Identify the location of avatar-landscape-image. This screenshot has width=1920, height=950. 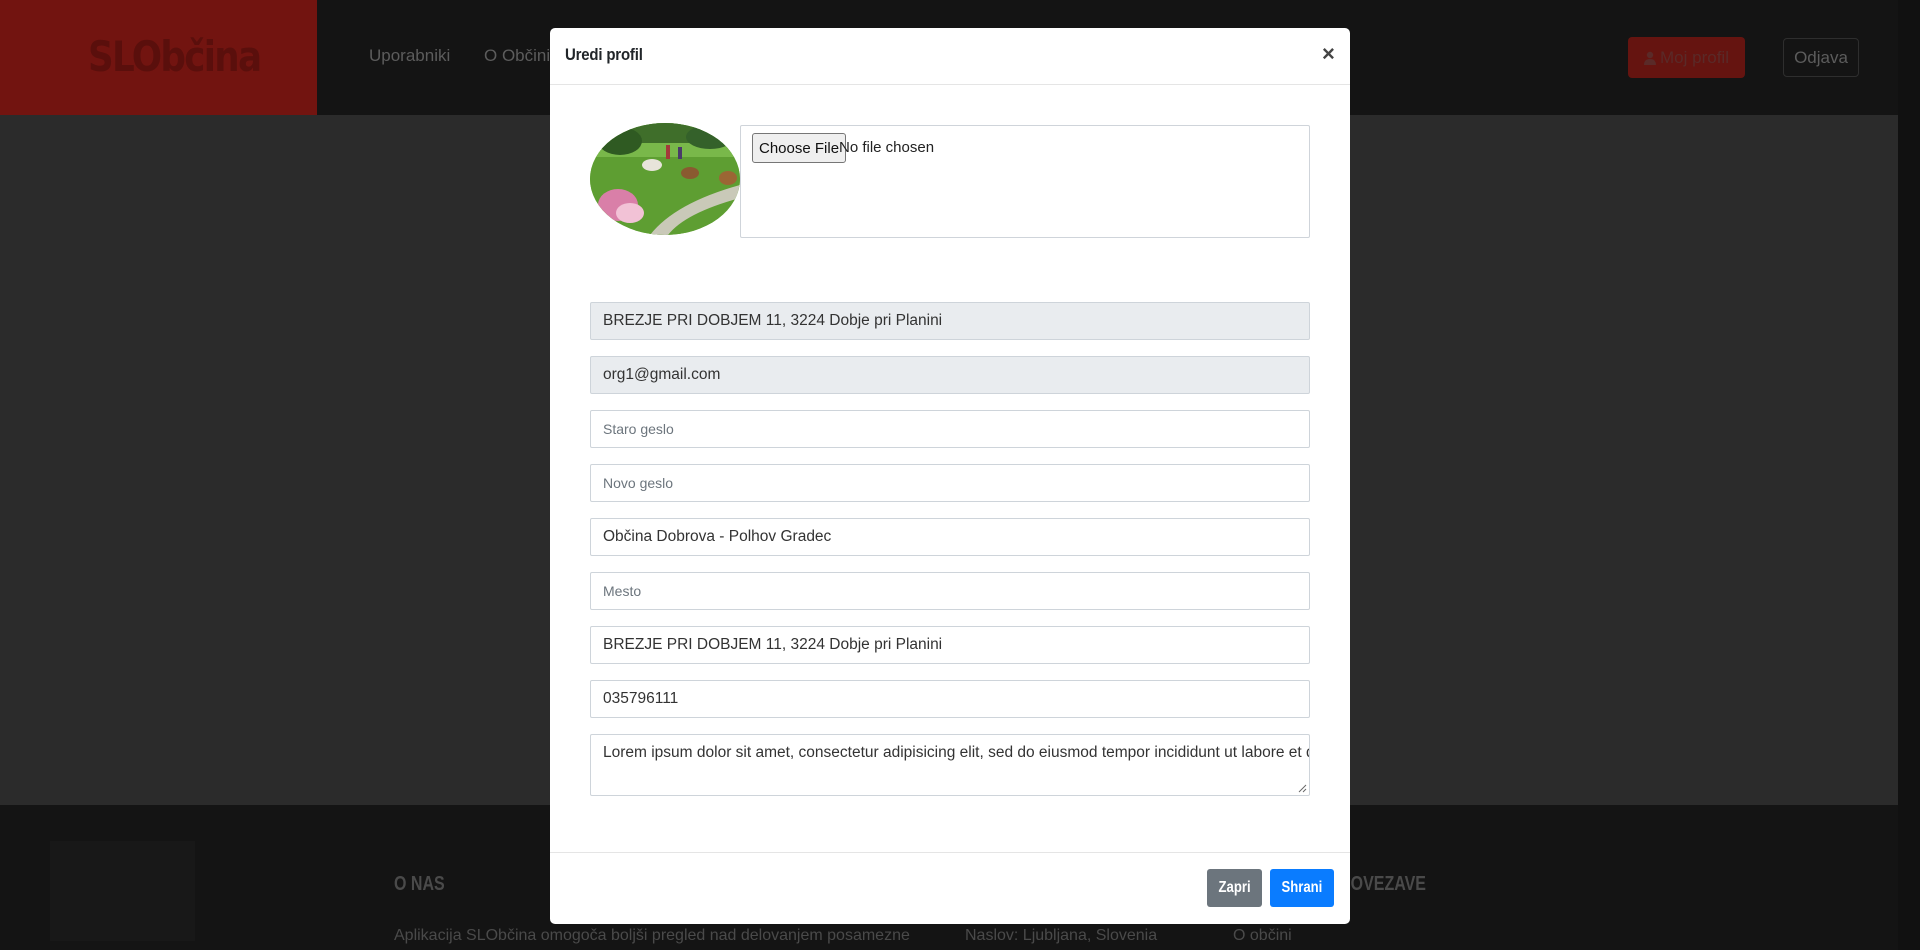
(665, 179).